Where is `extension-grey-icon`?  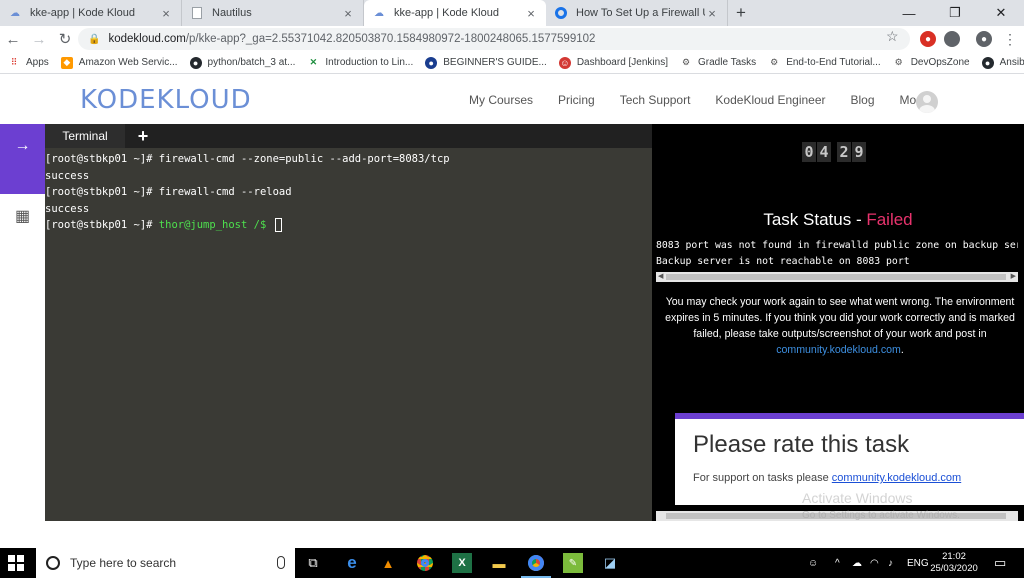 extension-grey-icon is located at coordinates (952, 39).